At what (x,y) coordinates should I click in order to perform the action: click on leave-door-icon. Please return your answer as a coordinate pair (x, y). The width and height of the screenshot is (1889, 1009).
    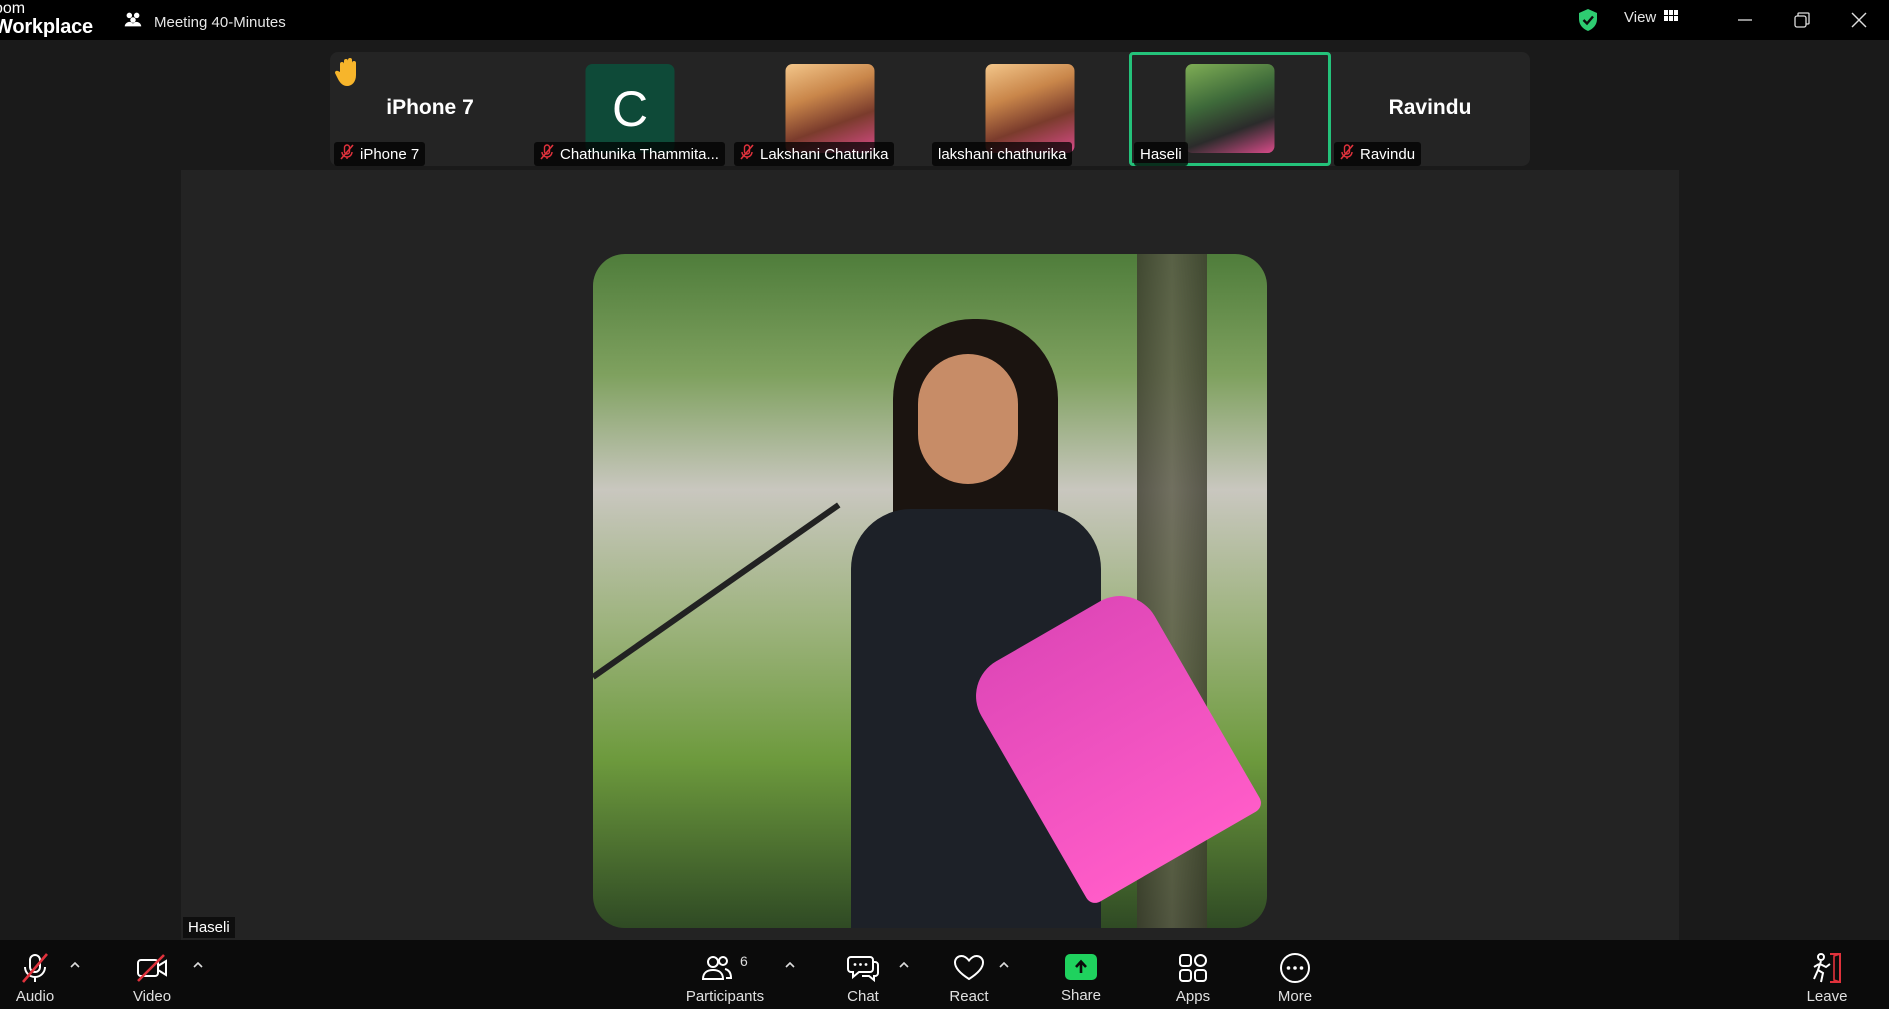
    Looking at the image, I should click on (1827, 968).